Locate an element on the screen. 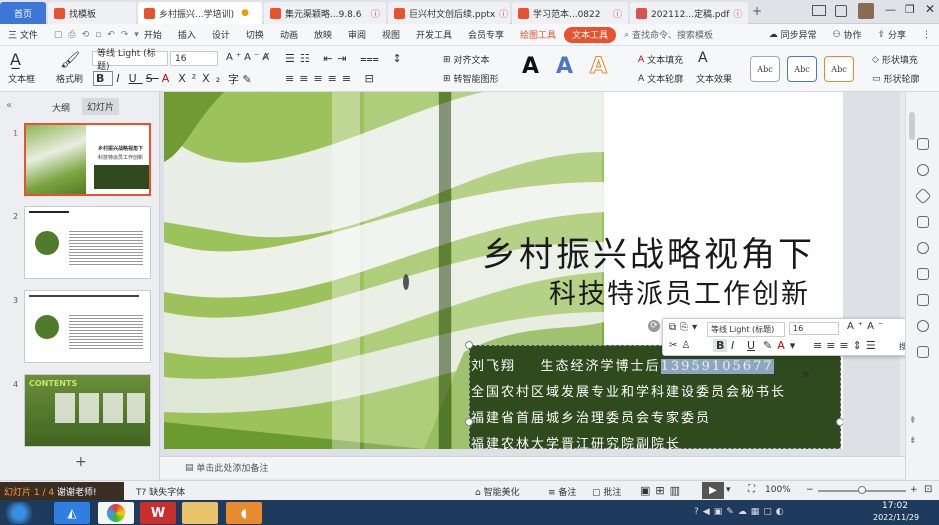  menu-transition: 切换 is located at coordinates (255, 35).